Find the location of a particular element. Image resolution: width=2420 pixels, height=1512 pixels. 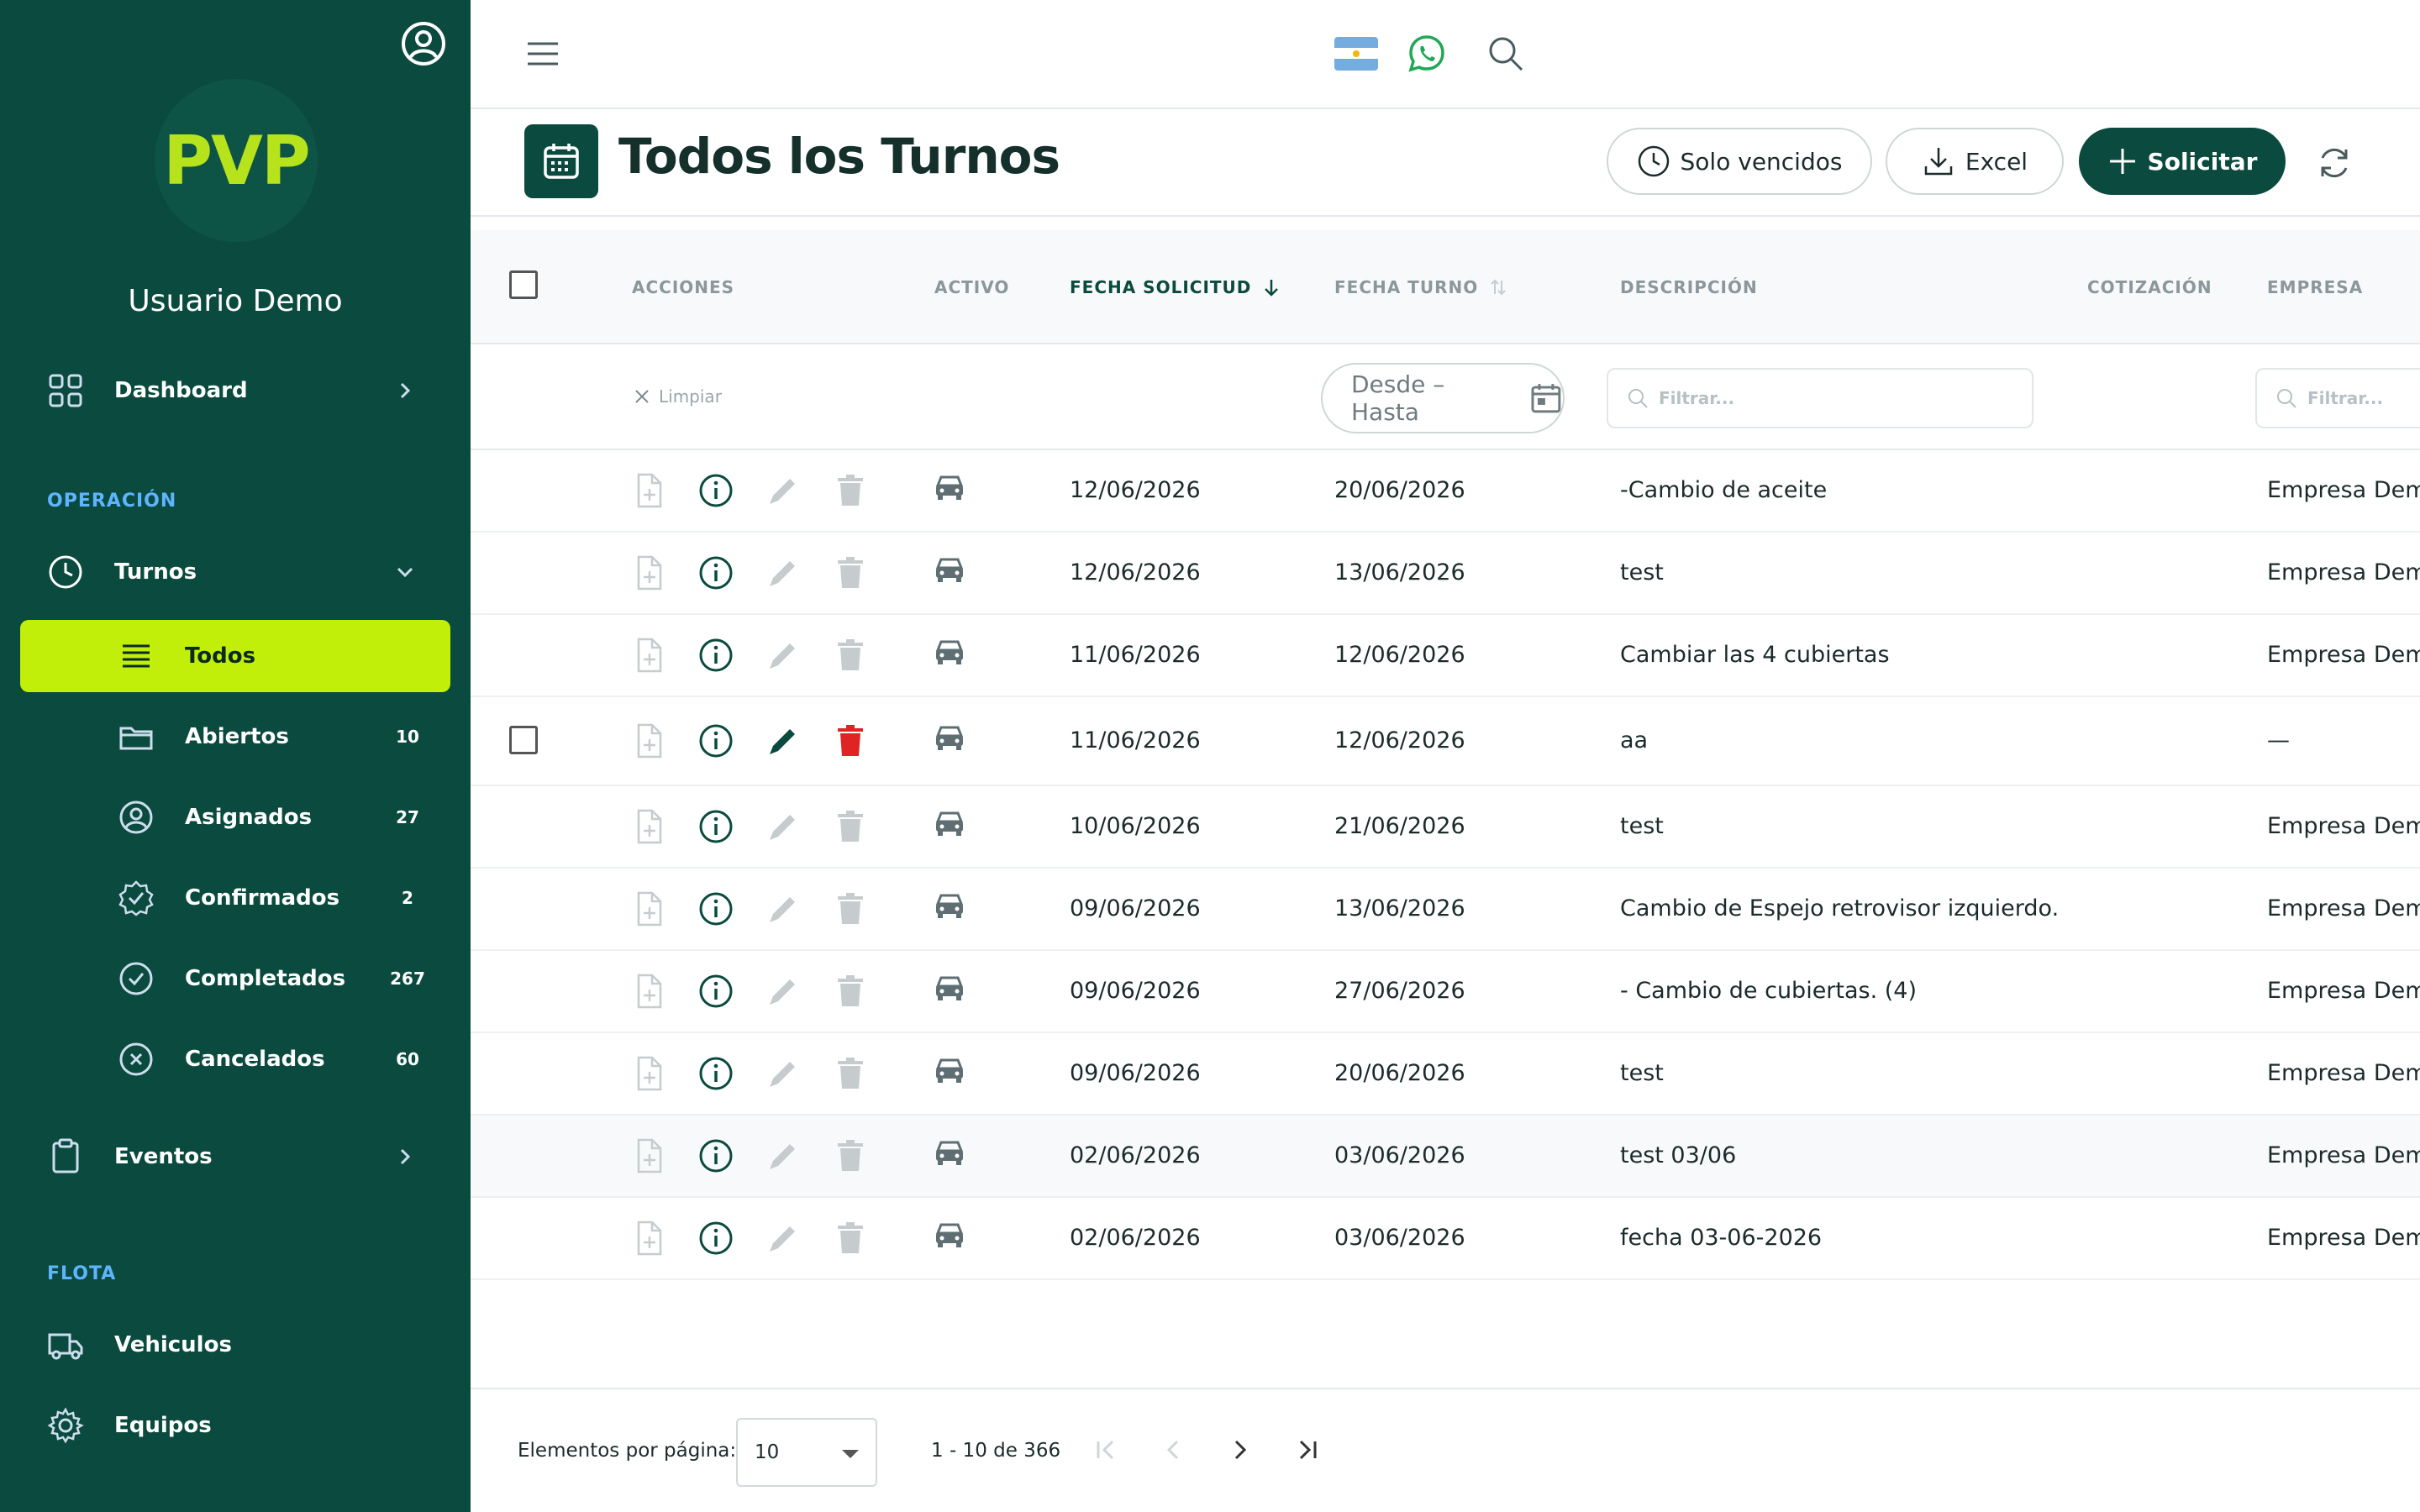

col-empresa: EMPRESA is located at coordinates (2315, 287).